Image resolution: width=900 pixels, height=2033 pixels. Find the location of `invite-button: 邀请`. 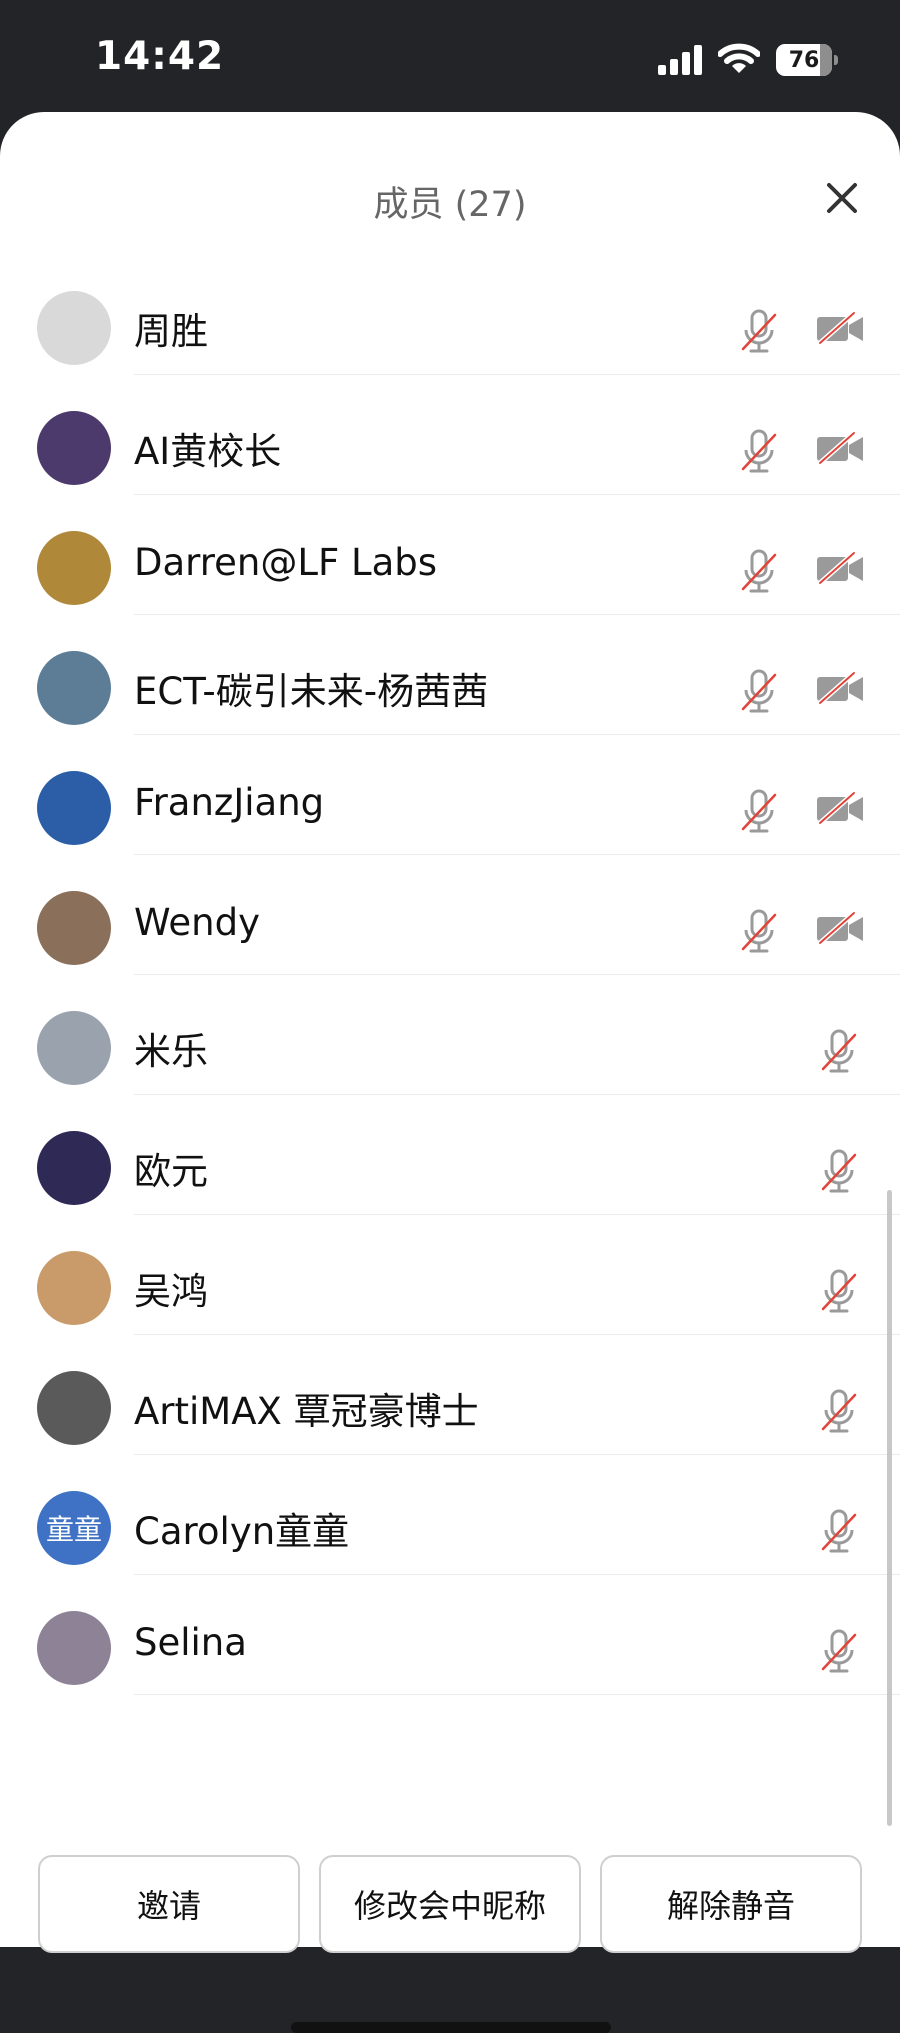

invite-button: 邀请 is located at coordinates (169, 1904).